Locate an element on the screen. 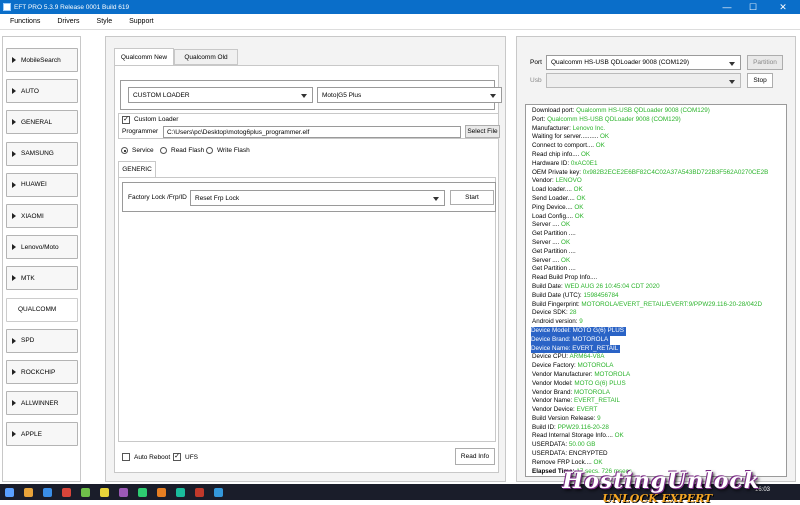  service-radio is located at coordinates (124, 150).